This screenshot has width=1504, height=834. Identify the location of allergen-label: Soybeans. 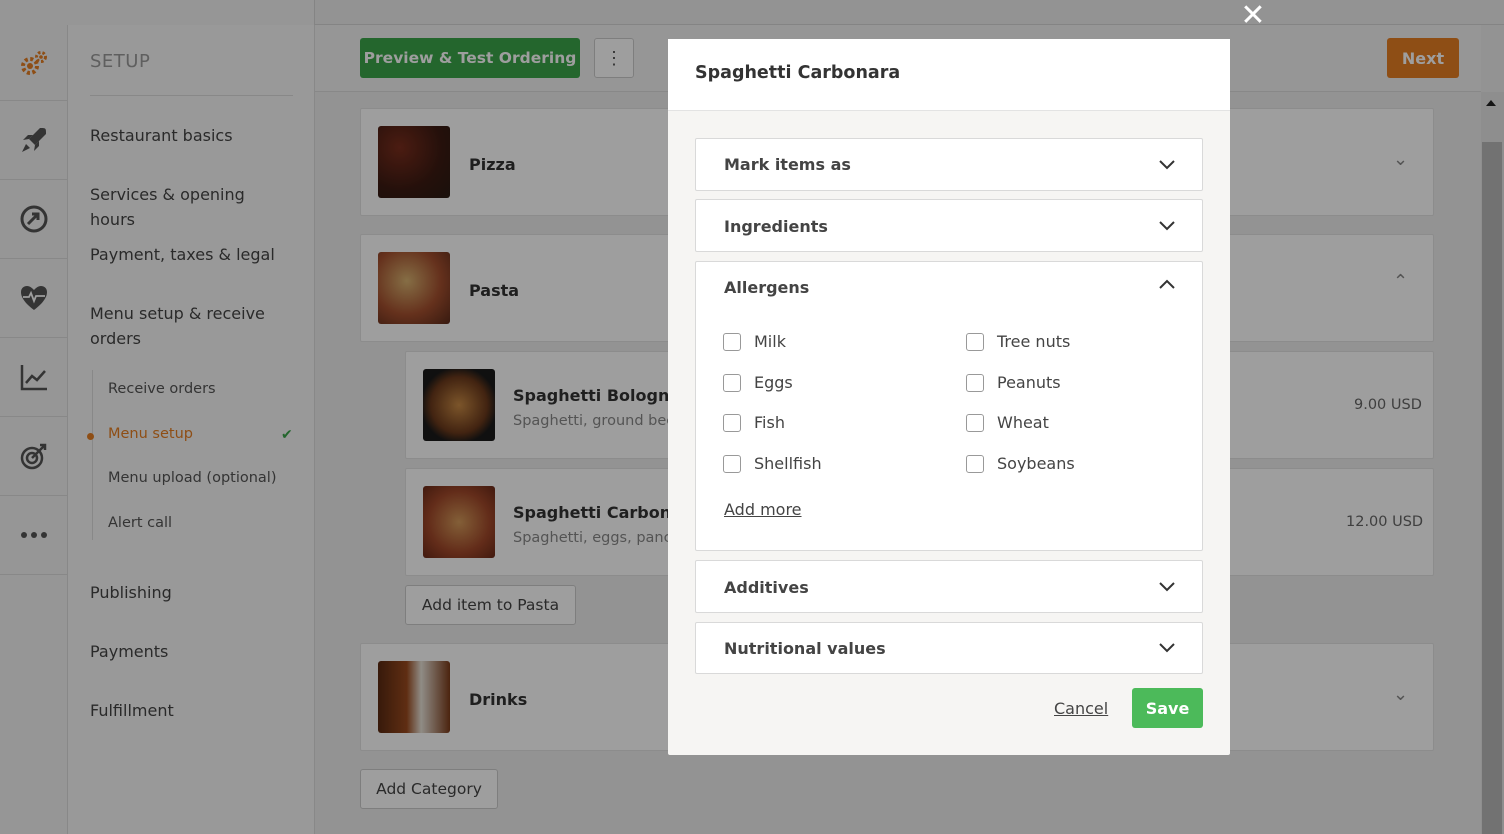
(1036, 463).